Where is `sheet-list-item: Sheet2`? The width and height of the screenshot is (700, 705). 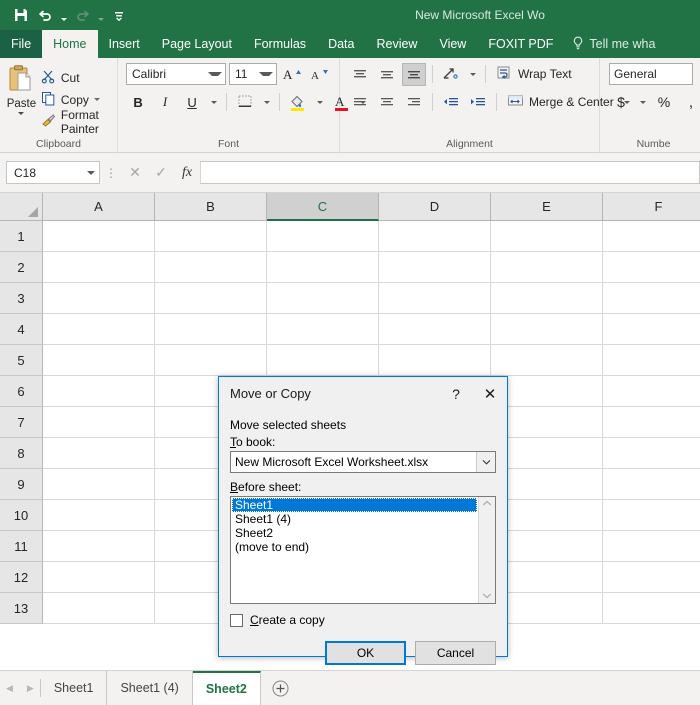
sheet-list-item: Sheet2 is located at coordinates (354, 533).